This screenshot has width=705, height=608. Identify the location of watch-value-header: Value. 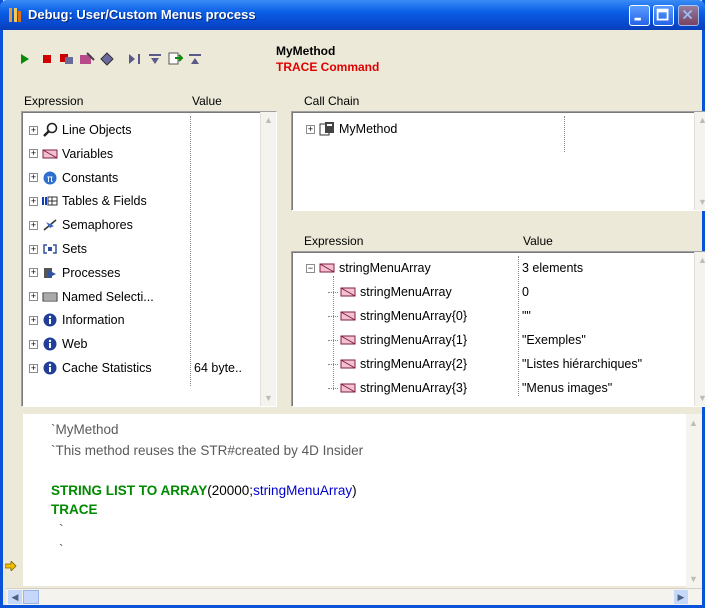
(538, 241).